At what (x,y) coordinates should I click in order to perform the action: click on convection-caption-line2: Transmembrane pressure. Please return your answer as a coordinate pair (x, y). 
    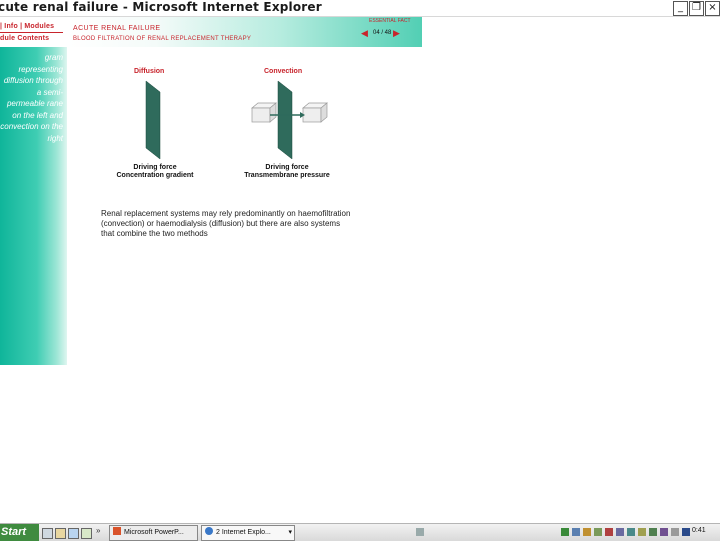
    Looking at the image, I should click on (287, 175).